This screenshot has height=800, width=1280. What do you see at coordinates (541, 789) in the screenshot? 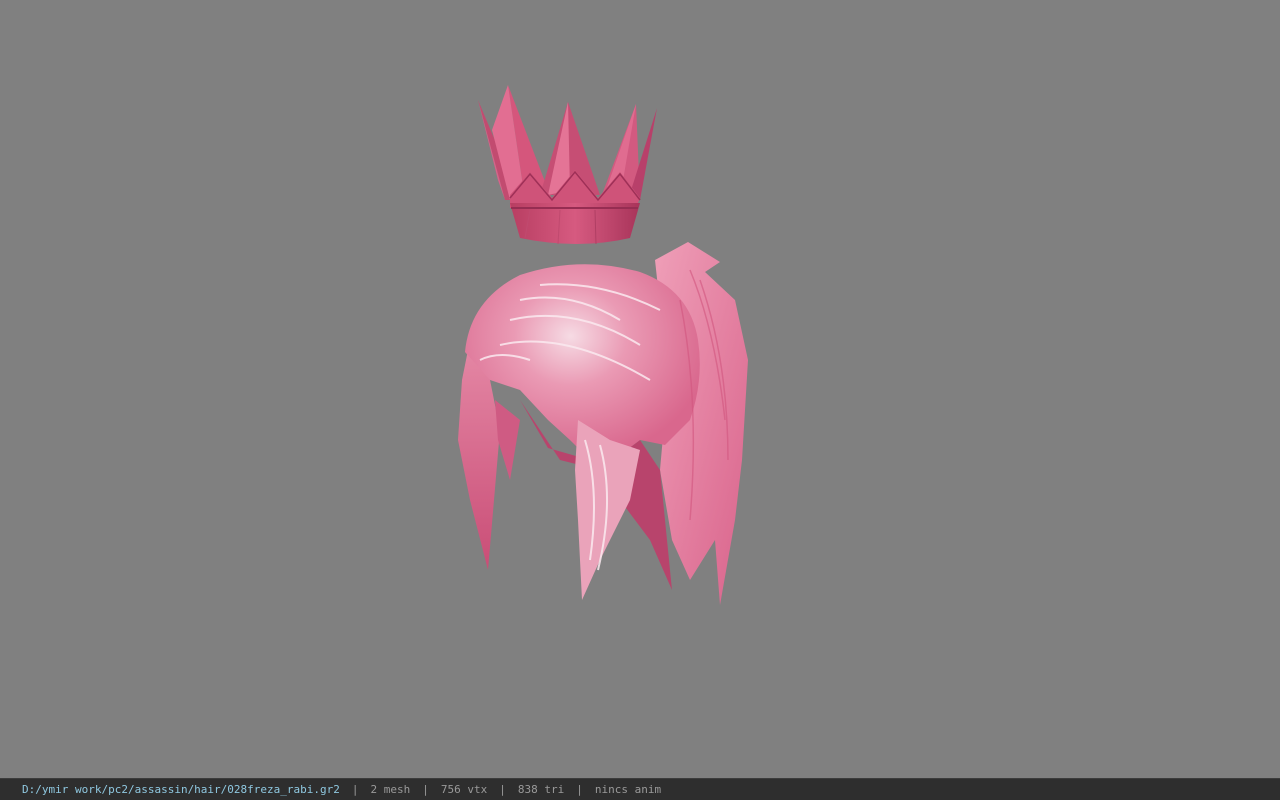
I see `triangle-count: 838 tri` at bounding box center [541, 789].